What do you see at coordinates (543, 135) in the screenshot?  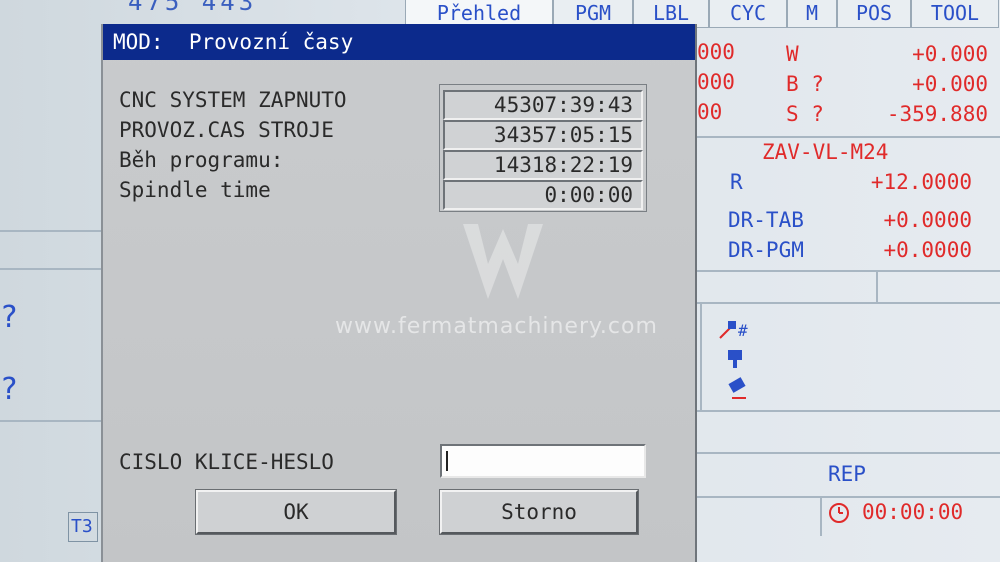 I see `value-machine-time: 34357:05:15` at bounding box center [543, 135].